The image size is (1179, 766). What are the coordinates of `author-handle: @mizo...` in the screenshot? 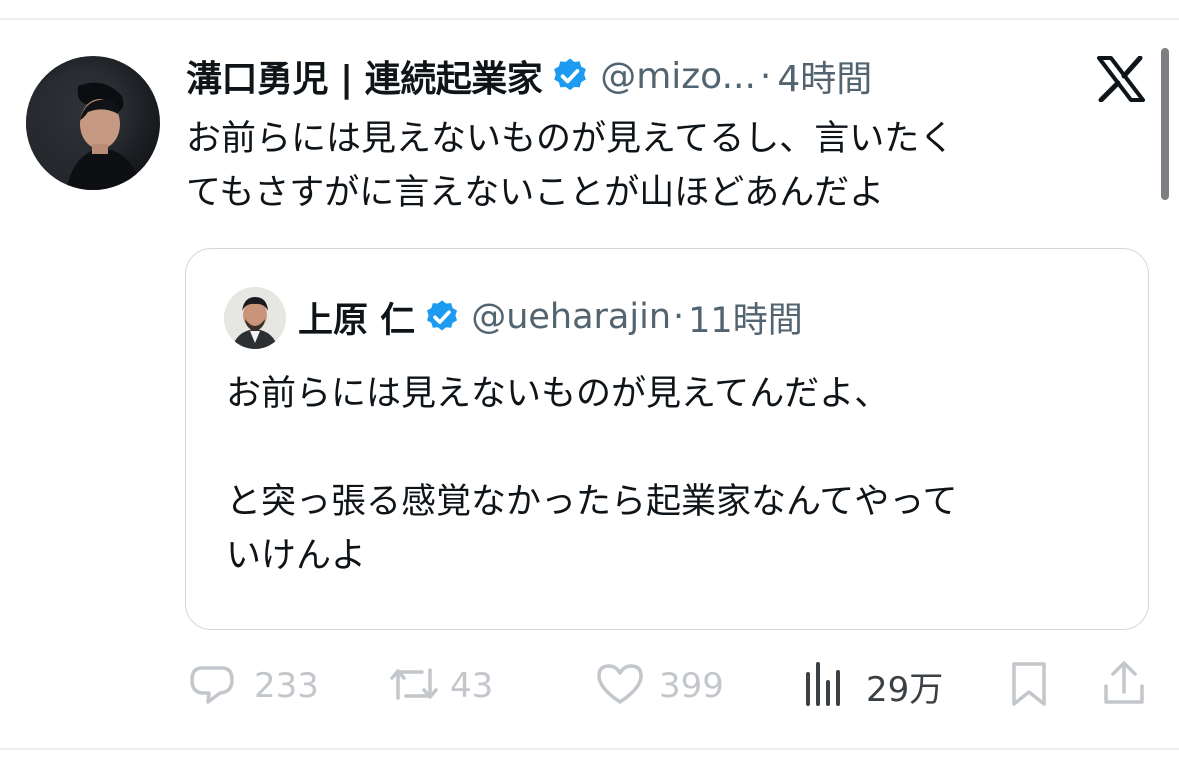 It's located at (678, 76).